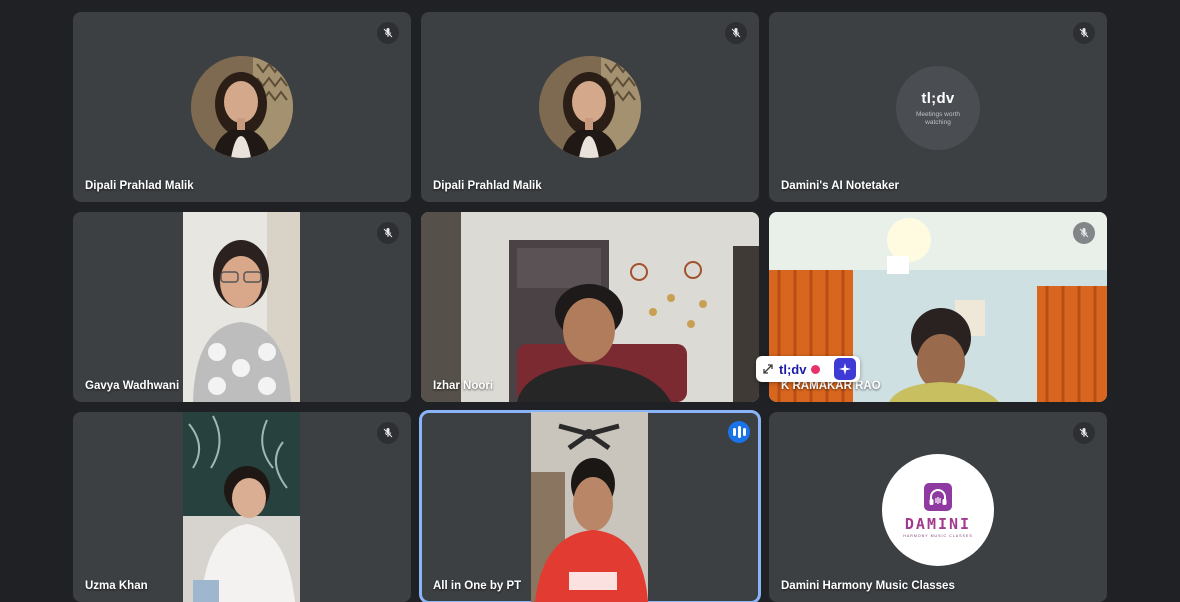  Describe the element at coordinates (840, 186) in the screenshot. I see `participant-name: Damini's AI Notetaker` at that location.